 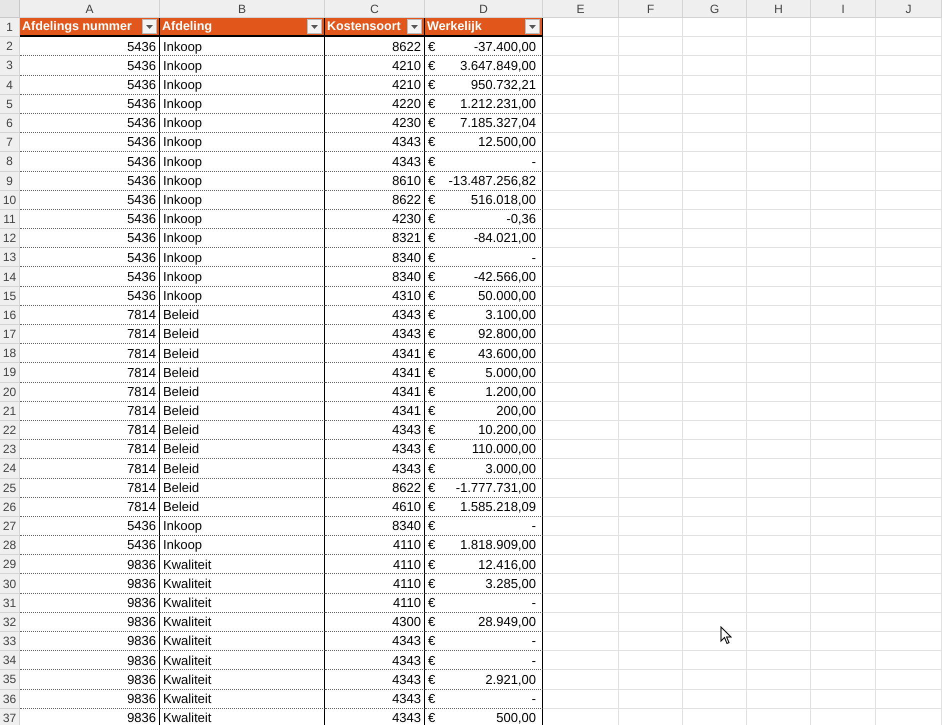 I want to click on row-header: 36, so click(x=10, y=699).